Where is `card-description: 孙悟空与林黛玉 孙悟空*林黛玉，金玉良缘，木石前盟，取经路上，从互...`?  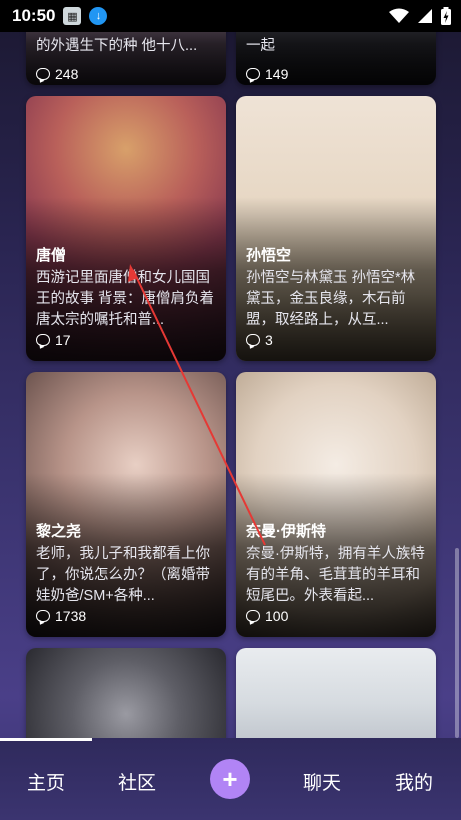
card-description: 孙悟空与林黛玉 孙悟空*林黛玉，金玉良缘，木石前盟，取经路上，从互... is located at coordinates (331, 299).